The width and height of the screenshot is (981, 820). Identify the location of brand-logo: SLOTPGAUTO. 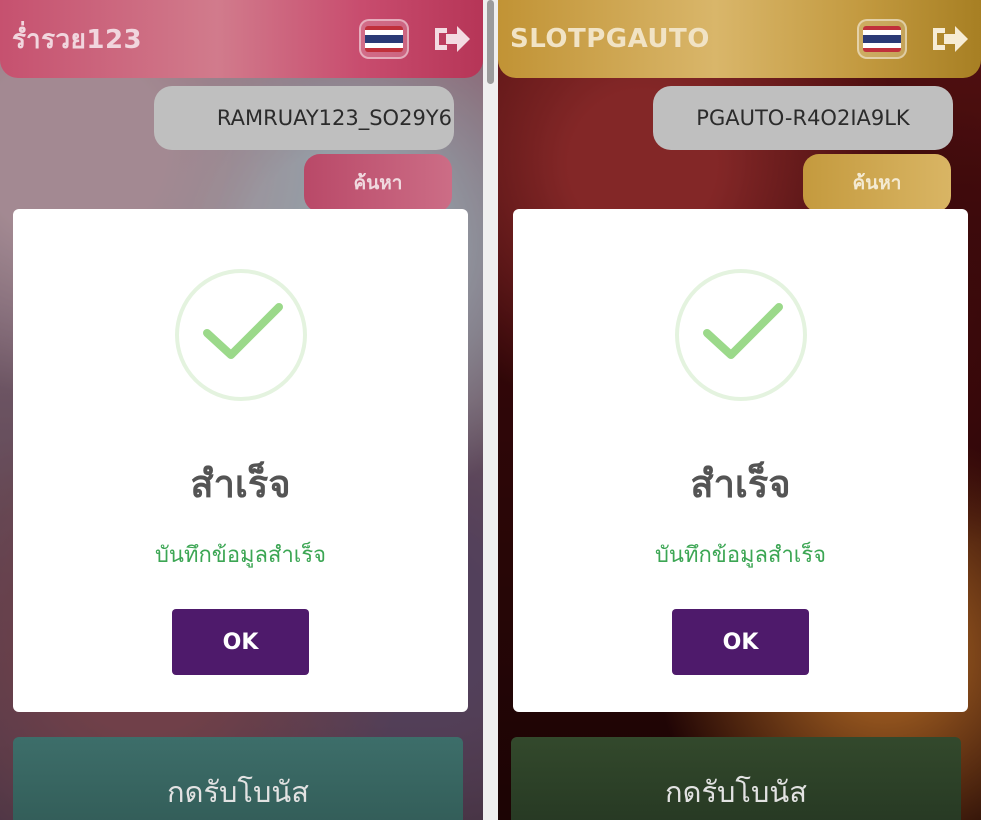
(610, 39).